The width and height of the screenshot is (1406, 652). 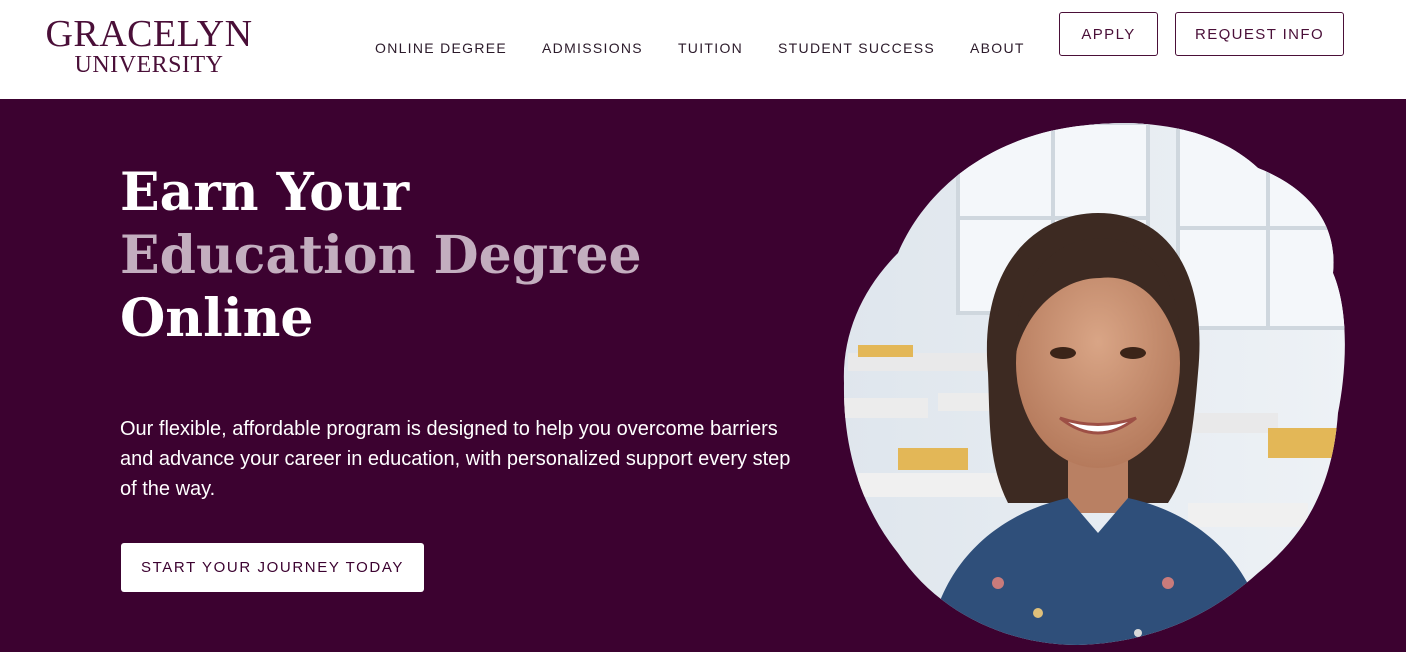 I want to click on logo-wordmark: GRACELYN, so click(x=149, y=34).